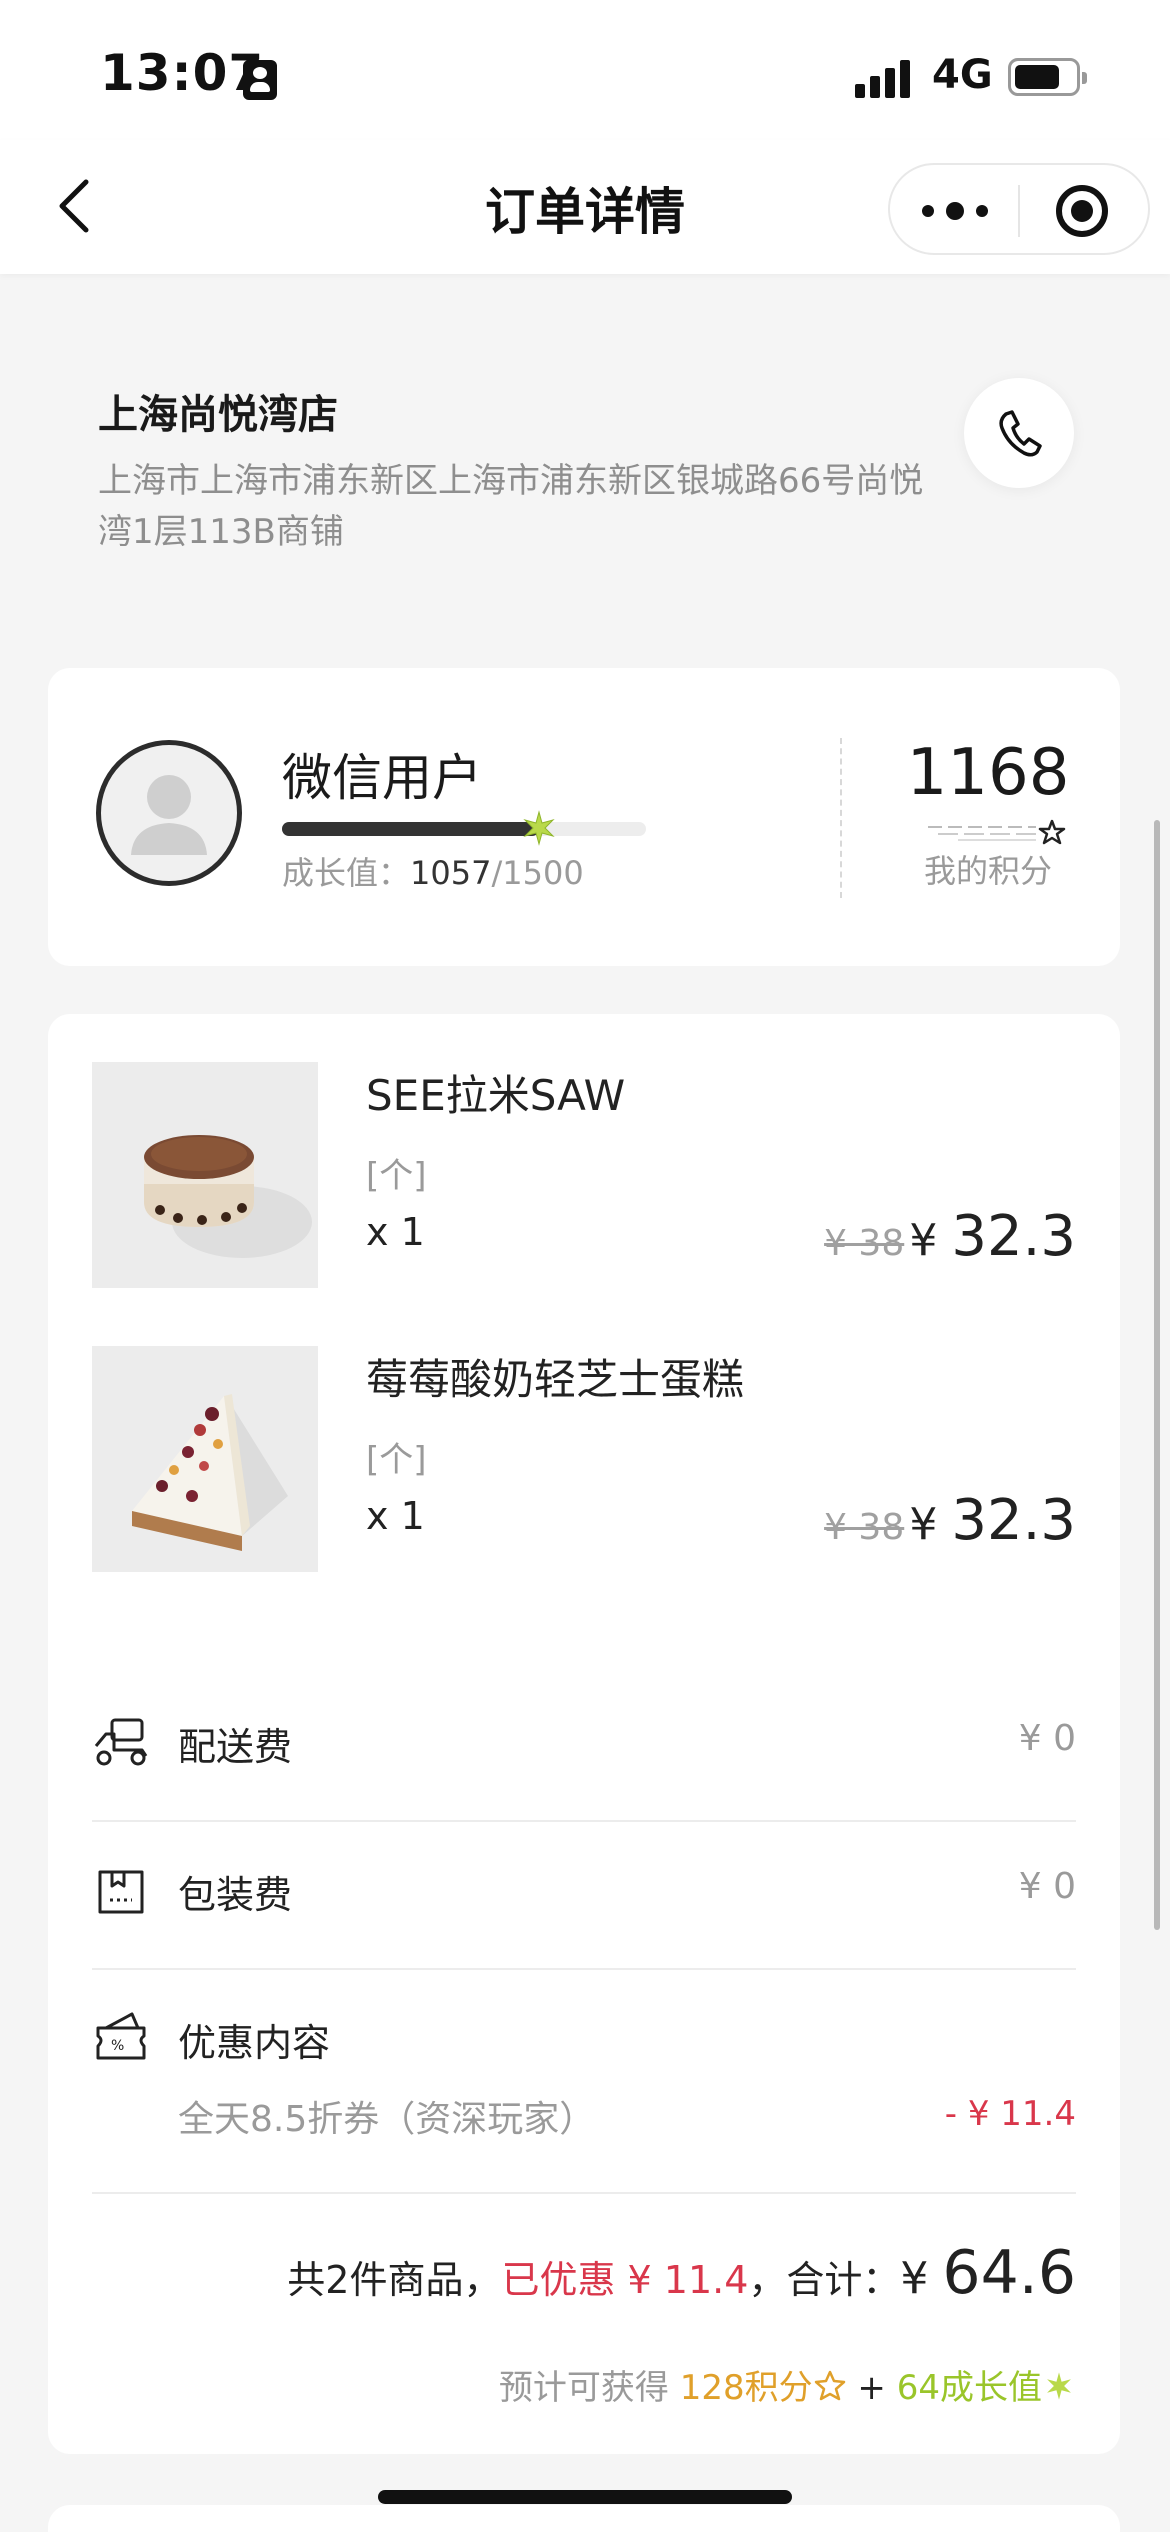 Image resolution: width=1170 pixels, height=2532 pixels. Describe the element at coordinates (433, 873) in the screenshot. I see `growth-value: 成长值：1057/1500` at that location.